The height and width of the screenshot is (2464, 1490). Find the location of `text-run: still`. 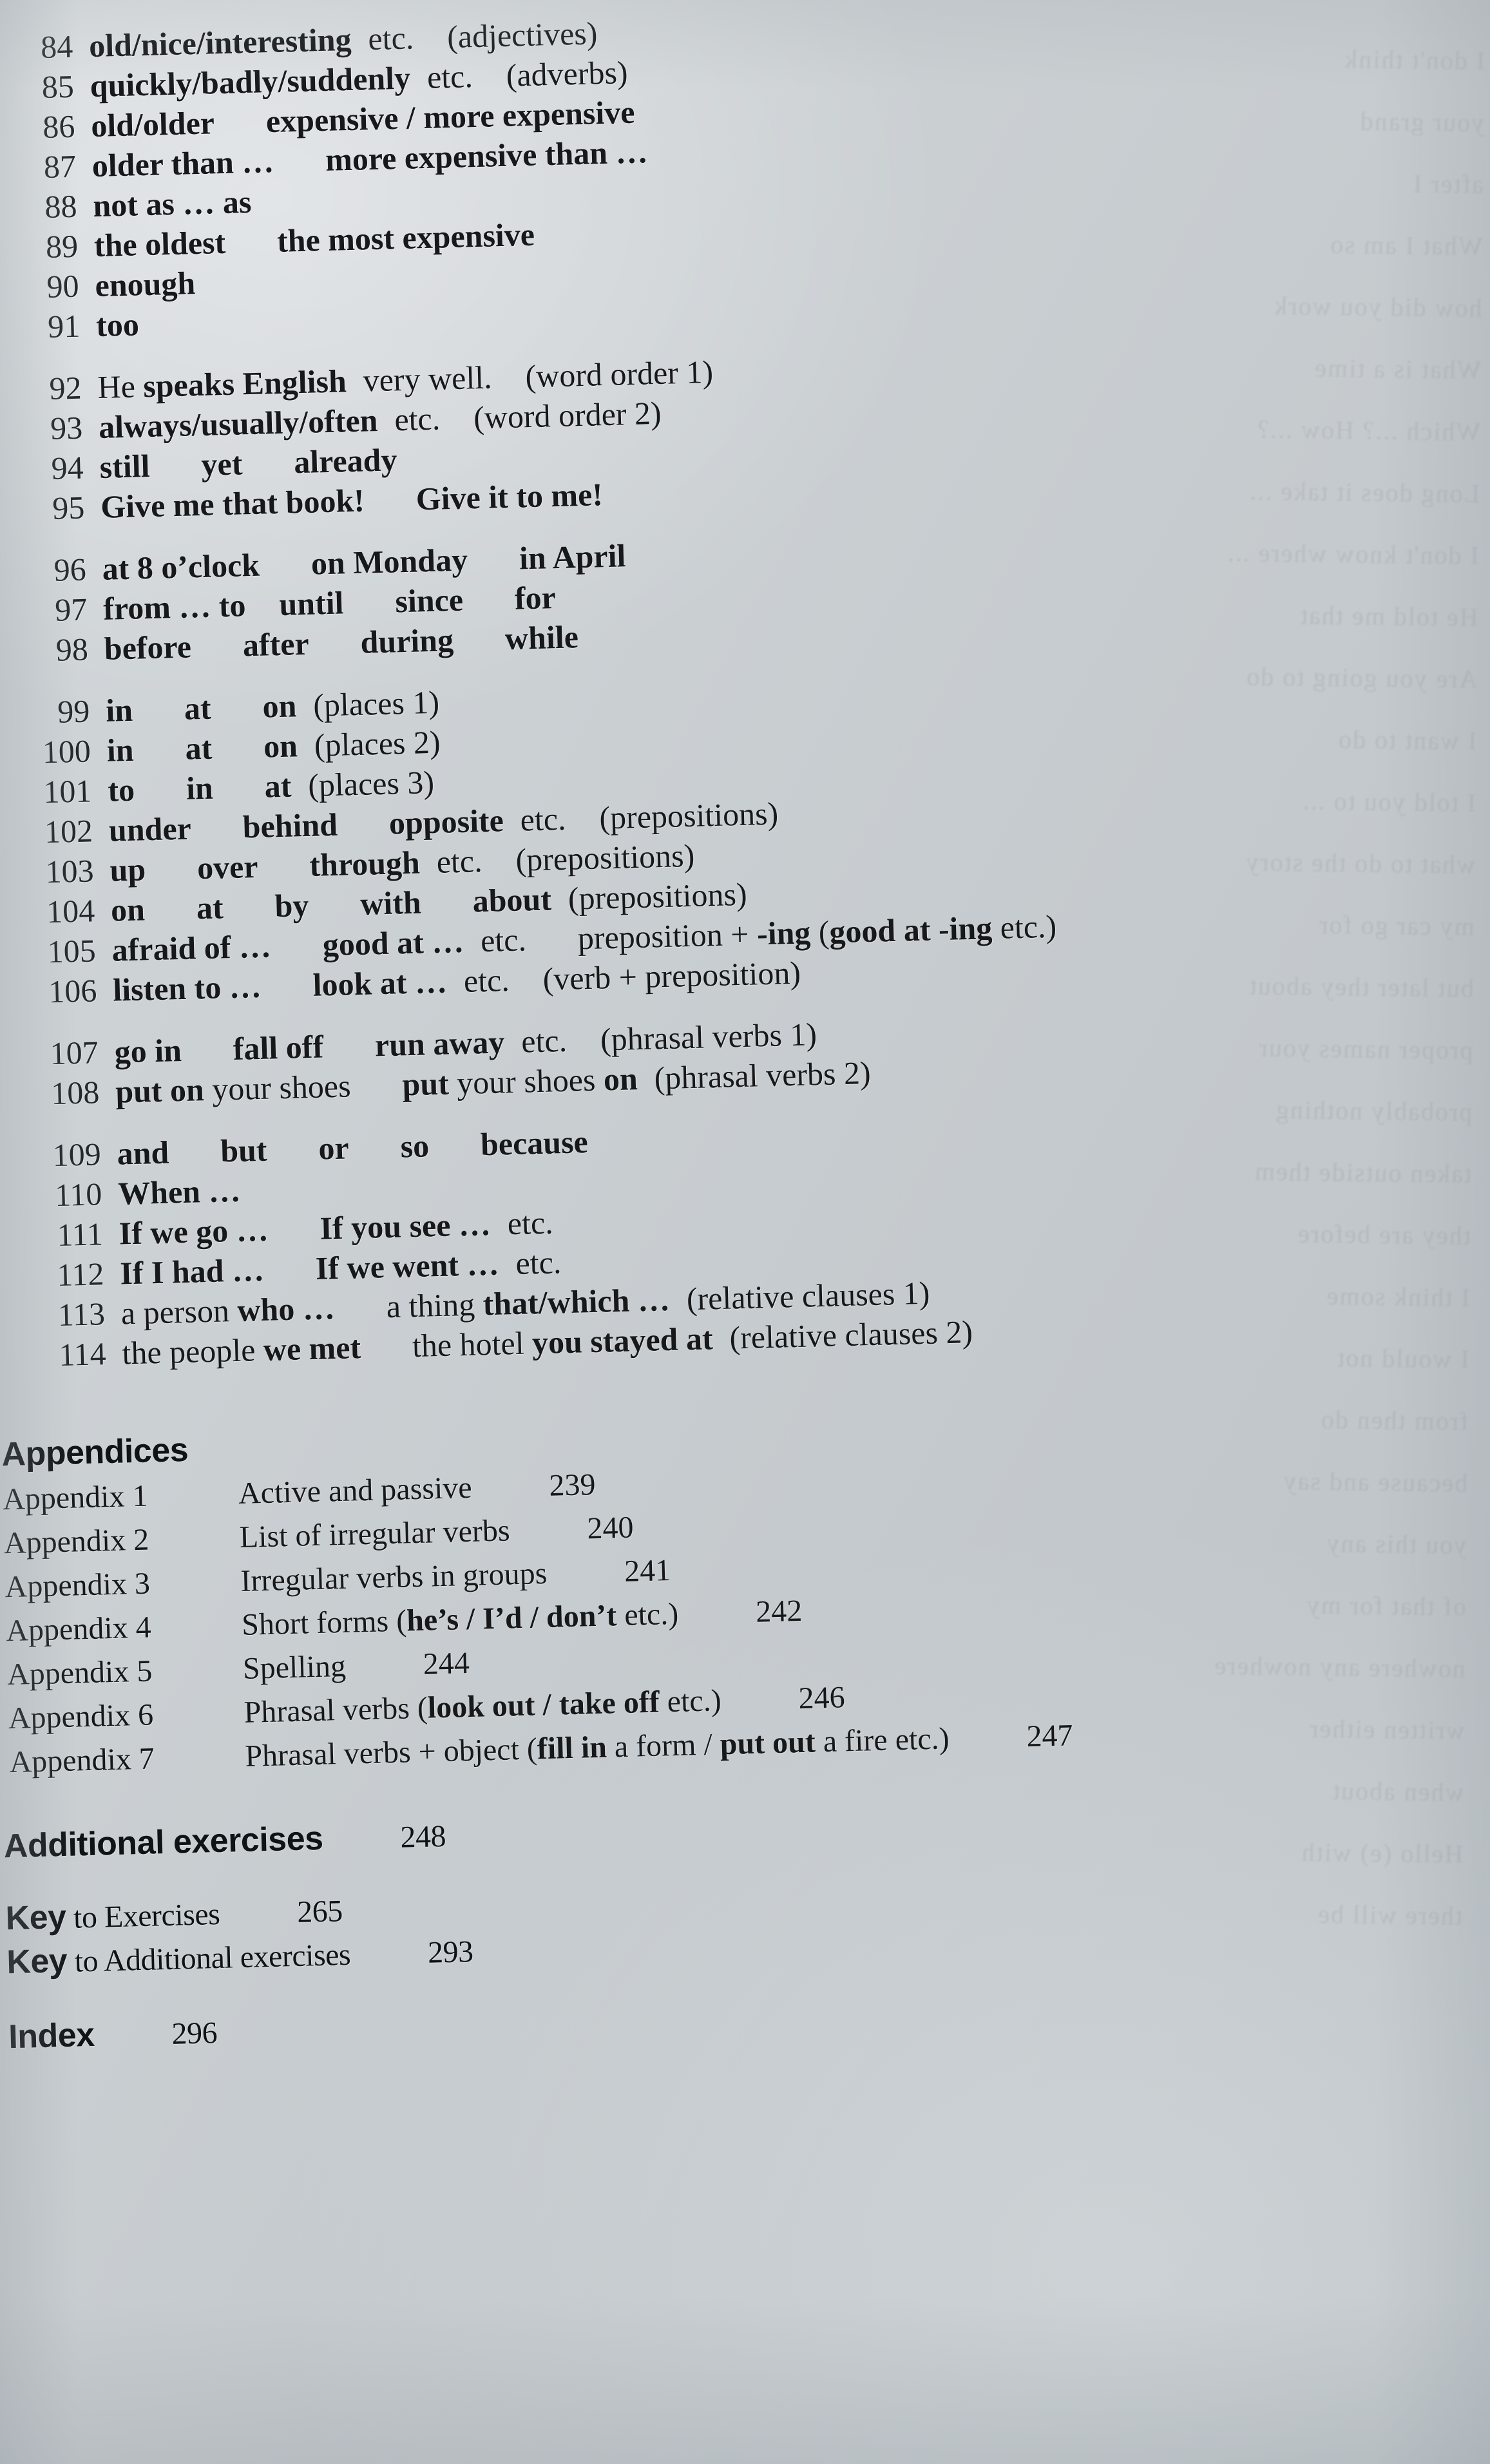

text-run: still is located at coordinates (125, 466).